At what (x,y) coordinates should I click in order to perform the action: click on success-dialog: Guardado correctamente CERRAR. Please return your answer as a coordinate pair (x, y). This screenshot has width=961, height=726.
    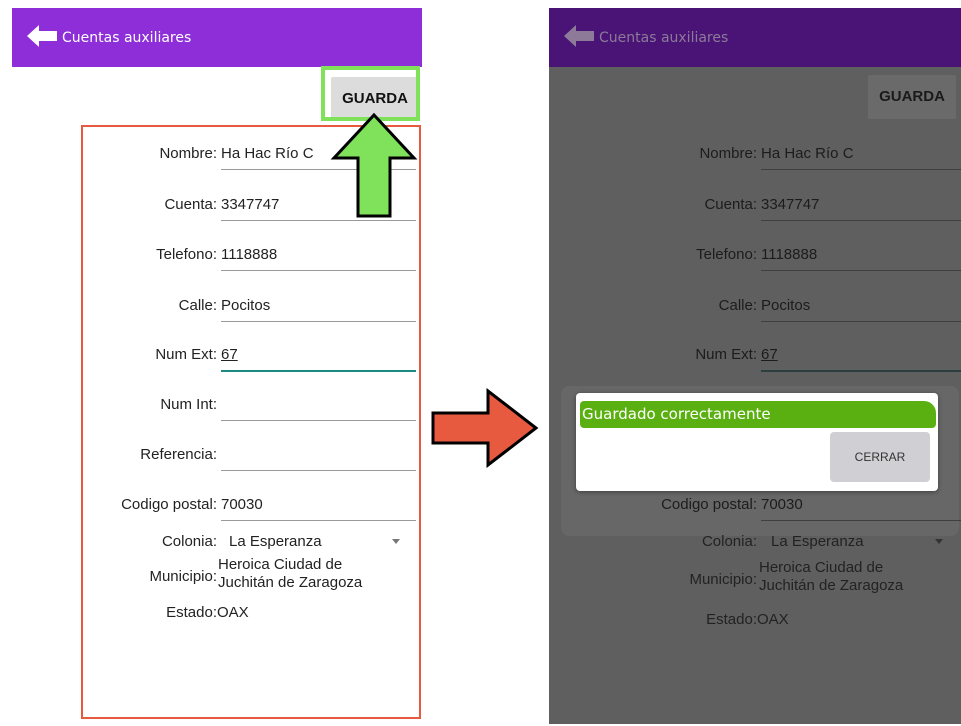
    Looking at the image, I should click on (757, 442).